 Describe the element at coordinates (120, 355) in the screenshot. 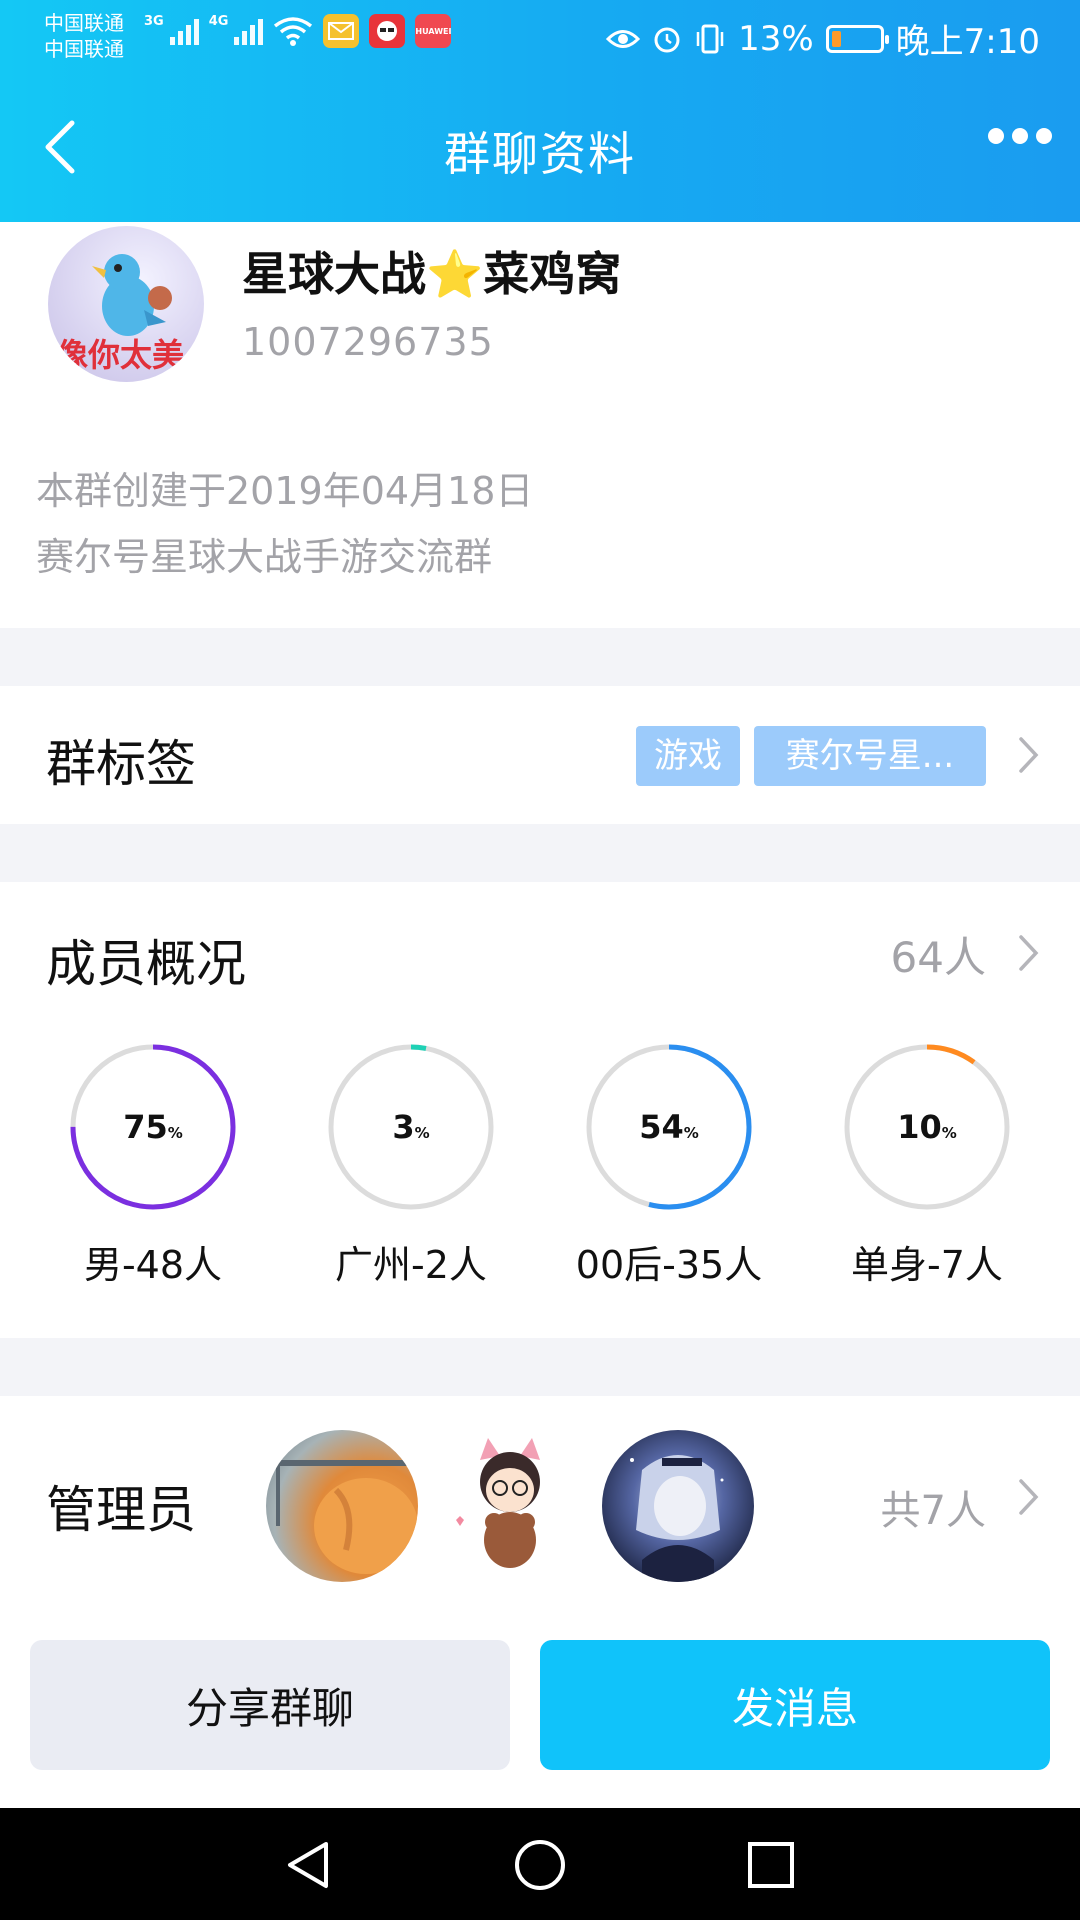

I see `avatar-caption: 像你太美` at that location.